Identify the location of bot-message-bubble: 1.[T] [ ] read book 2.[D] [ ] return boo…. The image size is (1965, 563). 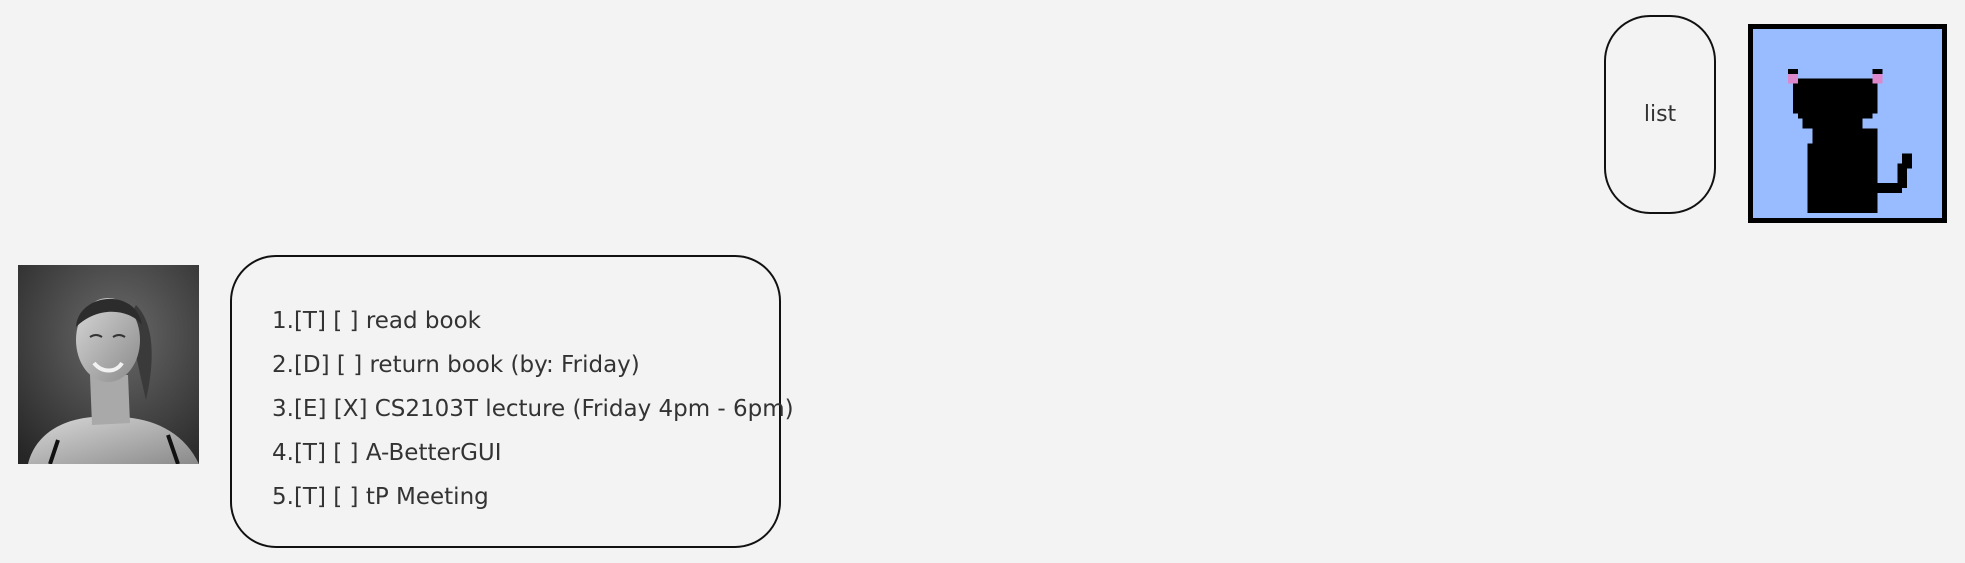
(512, 401).